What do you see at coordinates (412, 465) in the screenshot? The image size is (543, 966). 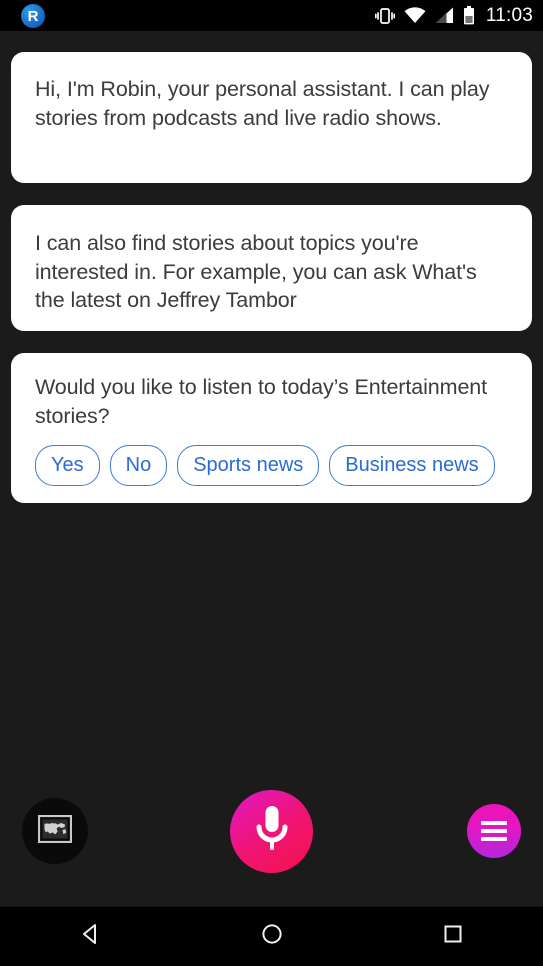 I see `quick-reply-chip-business-news: Business news` at bounding box center [412, 465].